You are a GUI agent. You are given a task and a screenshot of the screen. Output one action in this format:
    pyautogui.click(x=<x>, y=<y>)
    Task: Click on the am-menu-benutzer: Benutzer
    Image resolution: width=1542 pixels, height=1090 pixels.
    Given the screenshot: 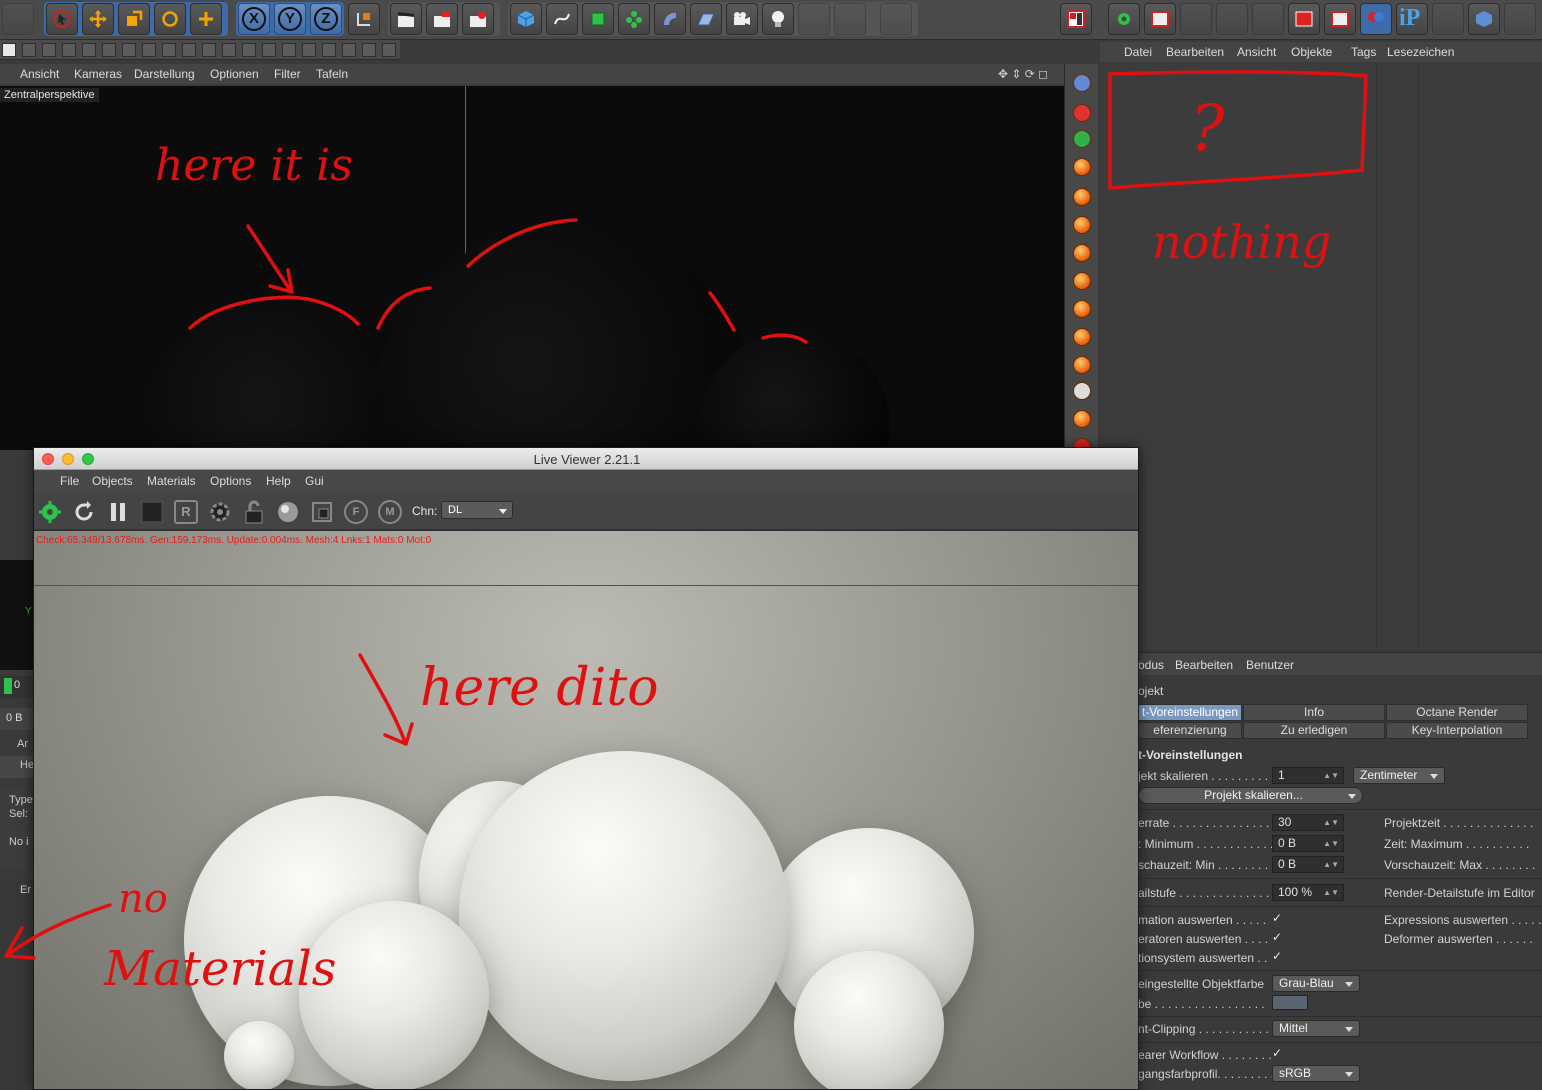 What is the action you would take?
    pyautogui.click(x=1270, y=665)
    